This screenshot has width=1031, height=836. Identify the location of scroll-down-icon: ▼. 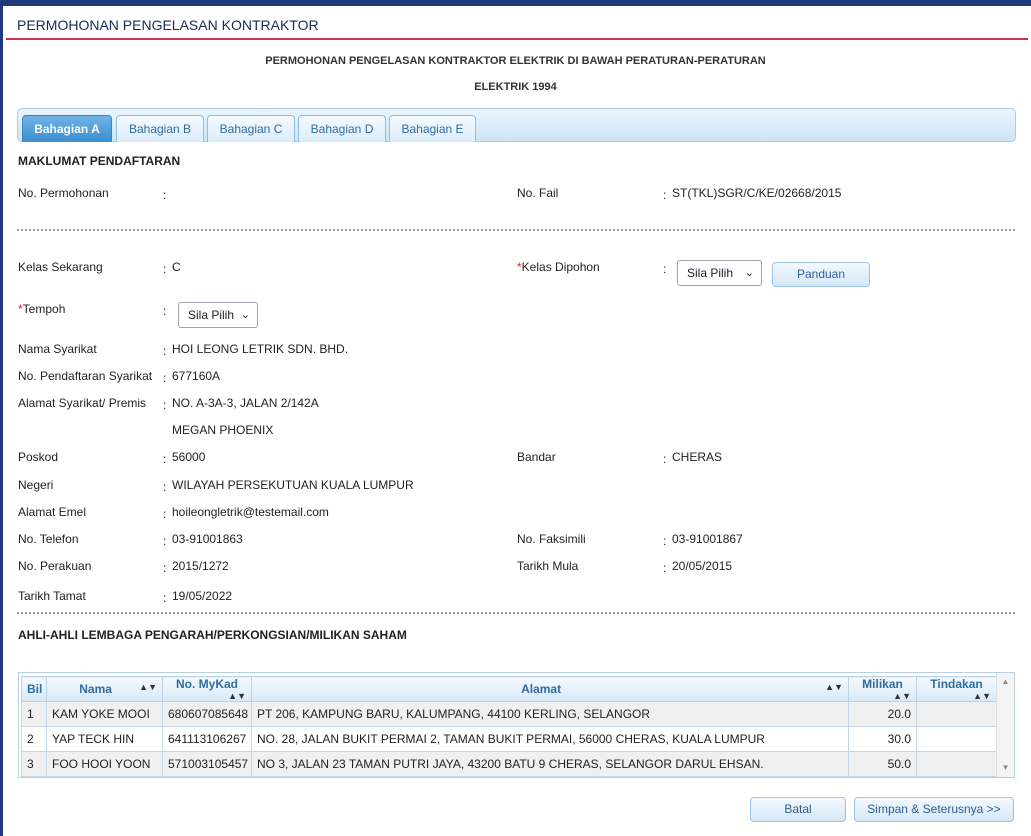
(1005, 768).